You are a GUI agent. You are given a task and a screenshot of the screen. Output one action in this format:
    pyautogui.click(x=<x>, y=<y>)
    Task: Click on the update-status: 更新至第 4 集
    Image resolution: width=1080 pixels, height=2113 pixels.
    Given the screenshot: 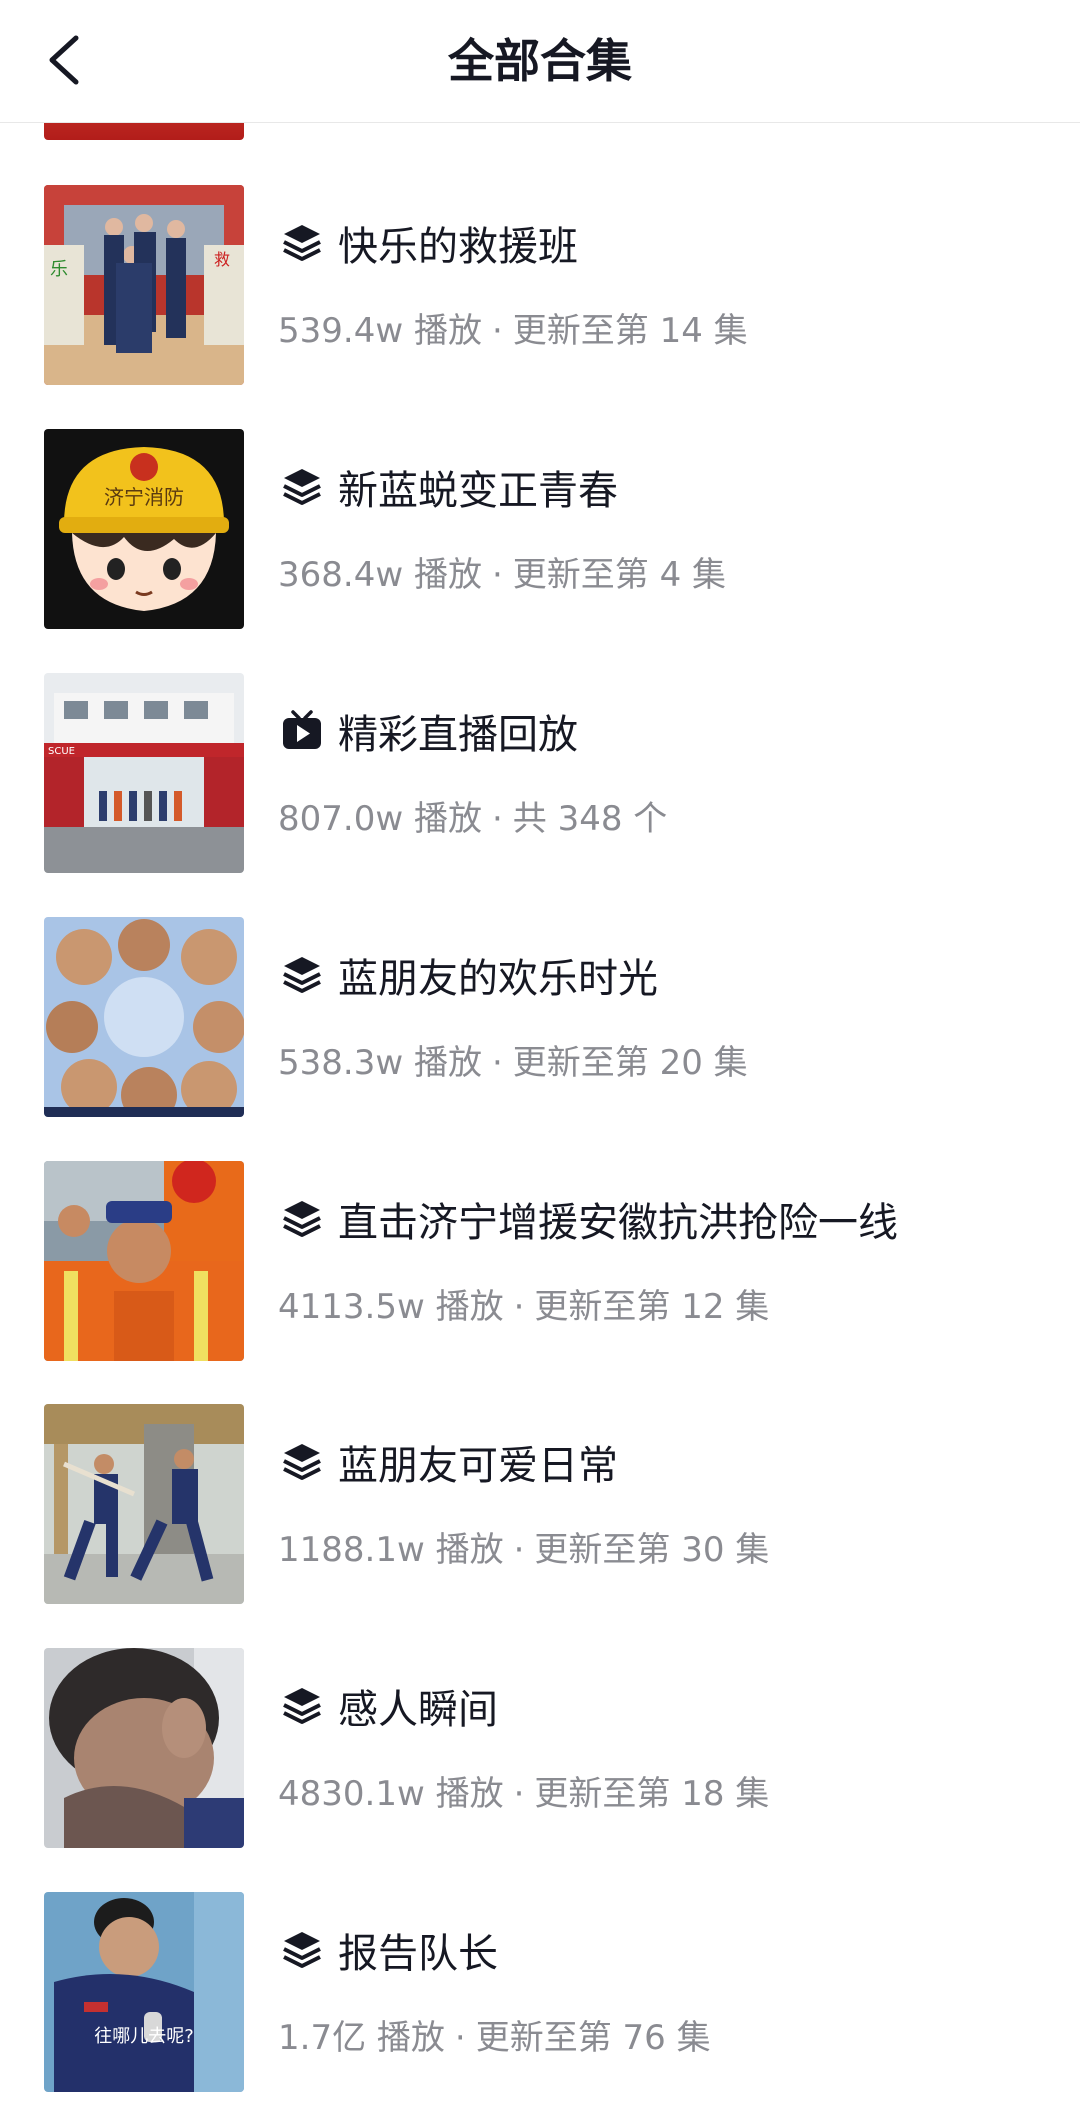 What is the action you would take?
    pyautogui.click(x=619, y=575)
    